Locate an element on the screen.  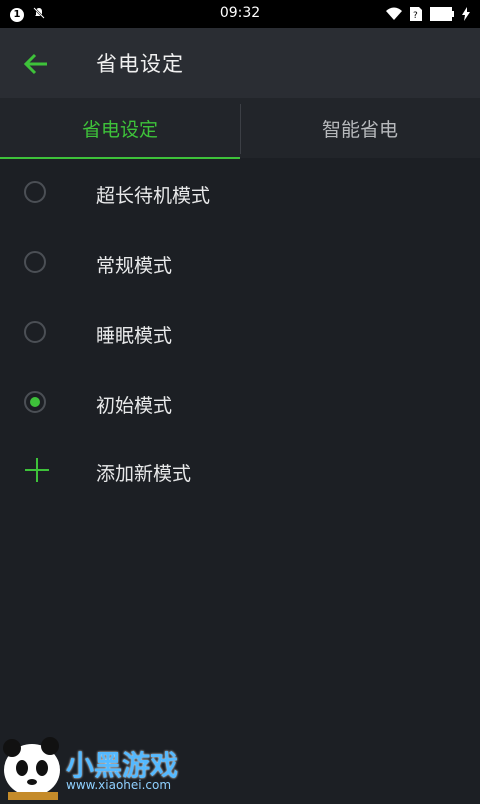
status-bar: 1 09:32 ? is located at coordinates (240, 14).